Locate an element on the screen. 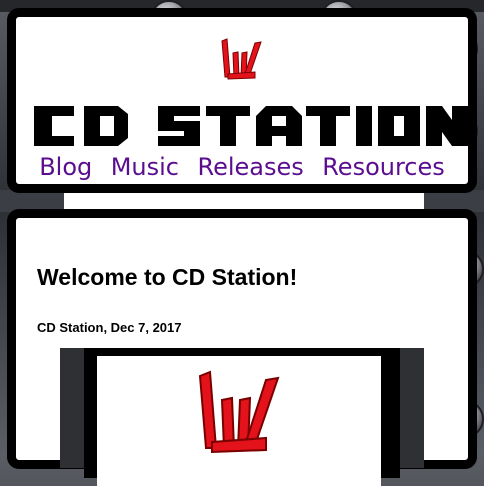  site-wordmark is located at coordinates (251, 126).